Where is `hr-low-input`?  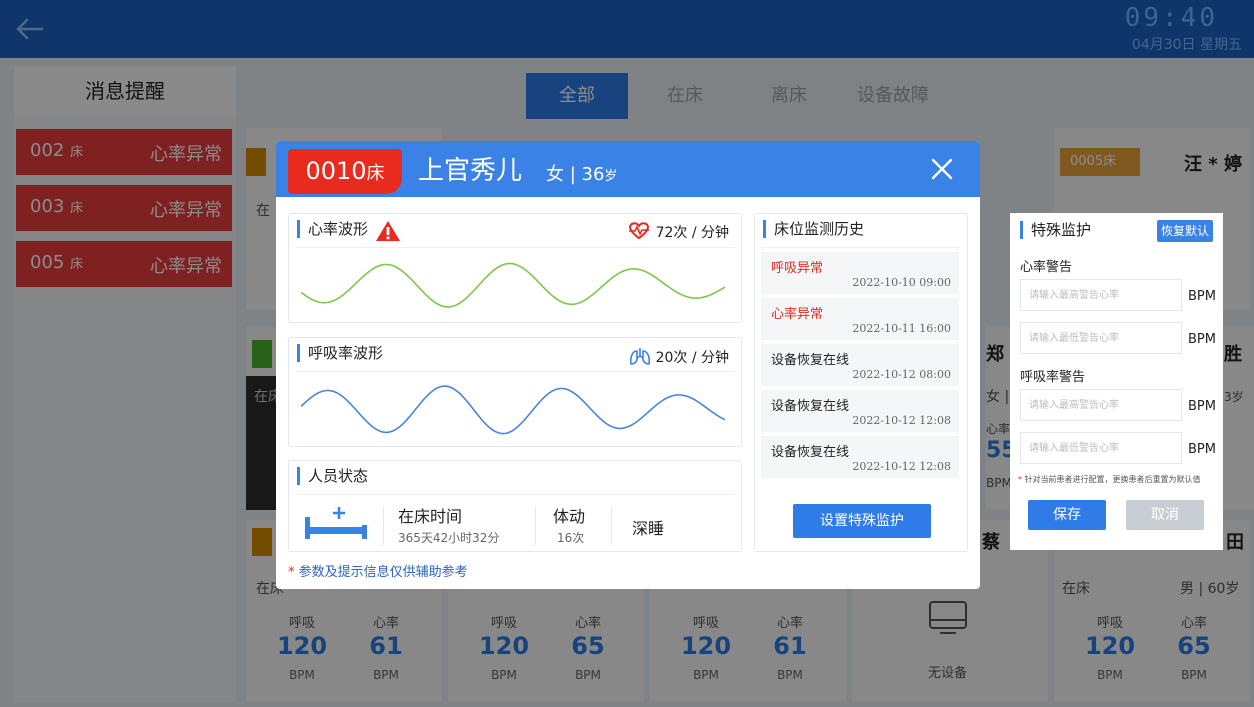 hr-low-input is located at coordinates (1101, 338).